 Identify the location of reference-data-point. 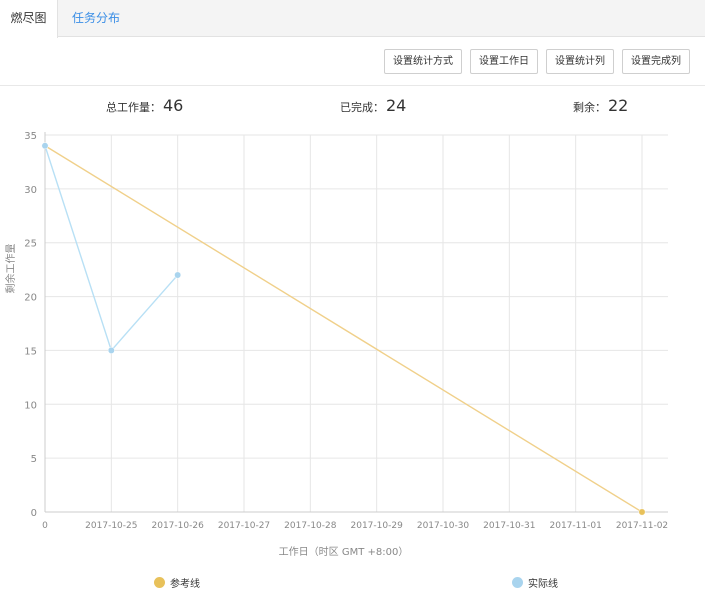
(642, 512).